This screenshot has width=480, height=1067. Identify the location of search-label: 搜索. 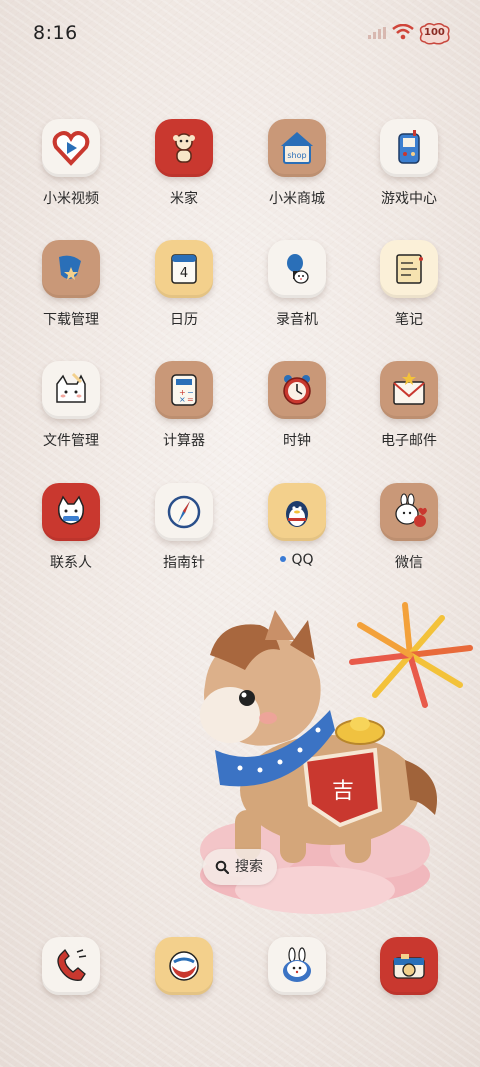
(249, 867).